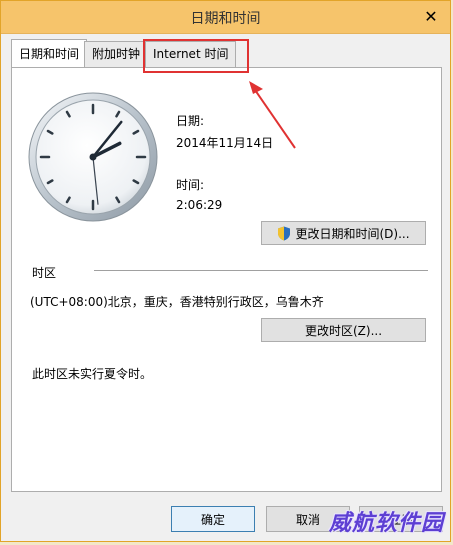 This screenshot has width=453, height=545. What do you see at coordinates (190, 121) in the screenshot?
I see `date-label: 日期:` at bounding box center [190, 121].